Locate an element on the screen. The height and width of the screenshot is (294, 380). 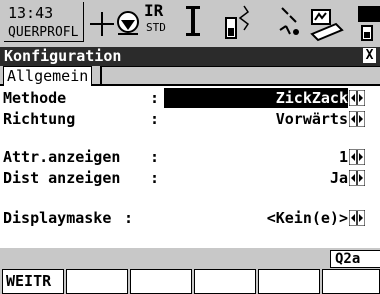
field-label: Methode is located at coordinates (35, 98).